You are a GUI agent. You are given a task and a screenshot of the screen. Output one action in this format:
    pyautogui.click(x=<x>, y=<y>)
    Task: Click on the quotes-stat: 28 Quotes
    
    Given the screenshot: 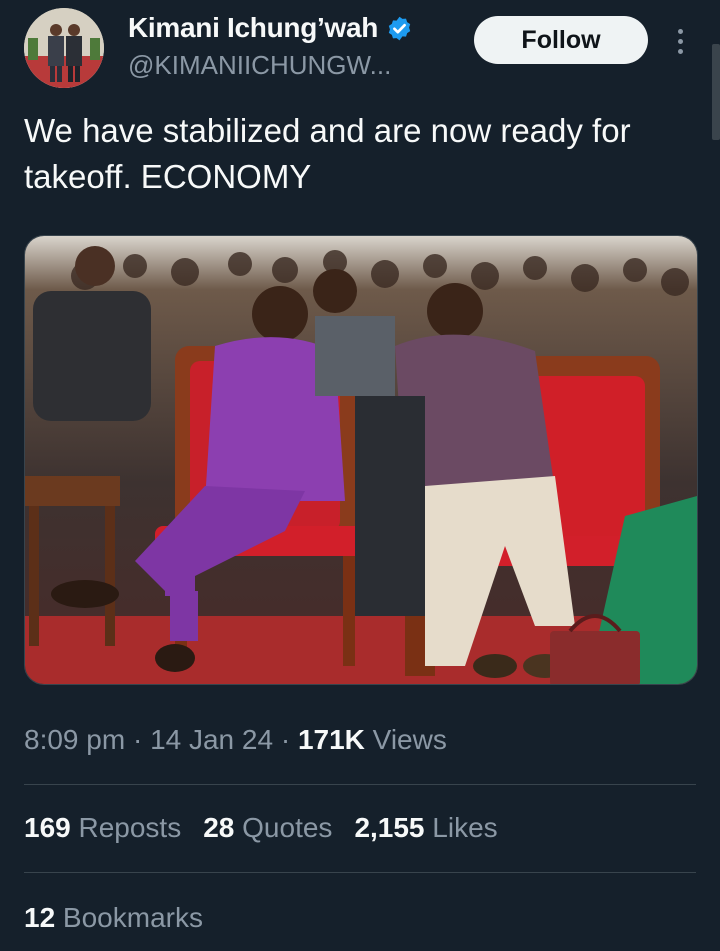 What is the action you would take?
    pyautogui.click(x=267, y=828)
    